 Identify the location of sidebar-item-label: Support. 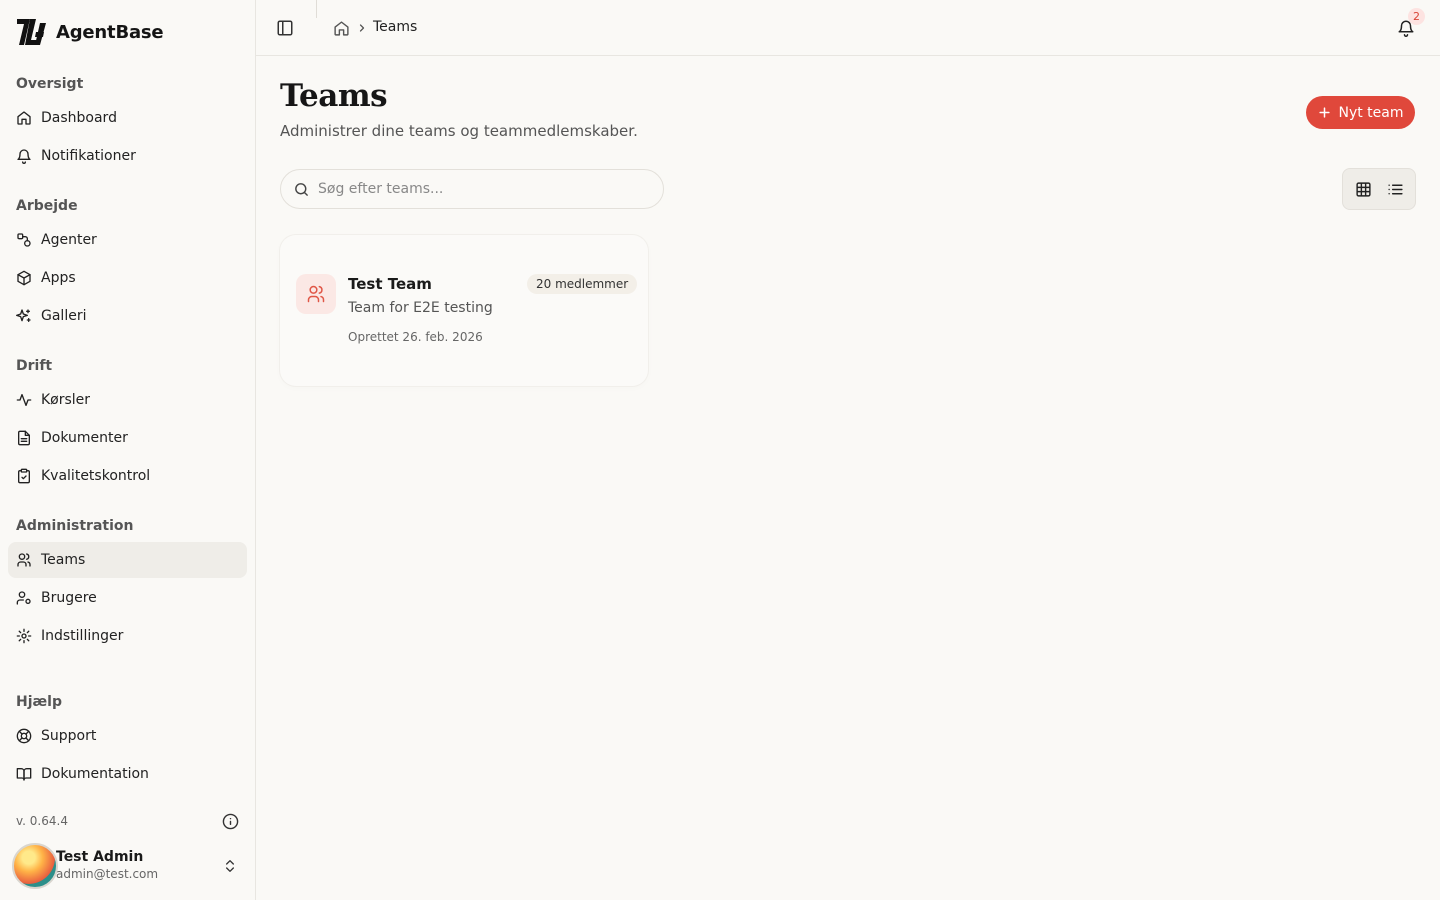
(69, 736).